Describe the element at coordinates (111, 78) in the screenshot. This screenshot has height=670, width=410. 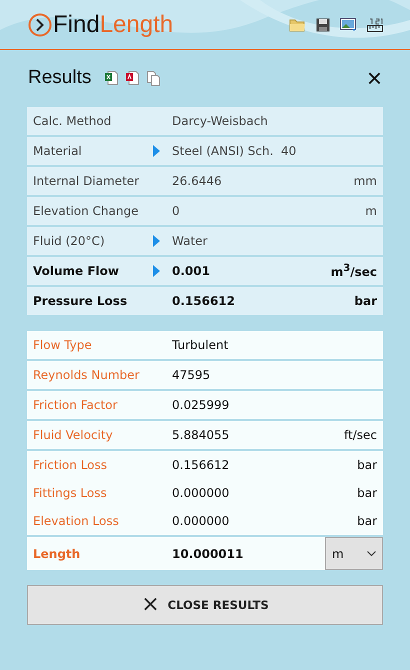
I see `excel-icon` at that location.